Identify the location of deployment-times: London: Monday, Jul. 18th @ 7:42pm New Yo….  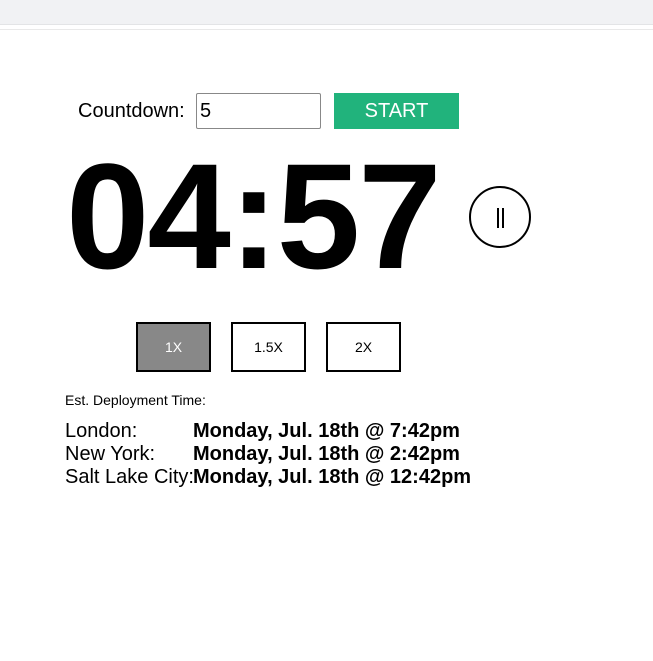
(268, 454).